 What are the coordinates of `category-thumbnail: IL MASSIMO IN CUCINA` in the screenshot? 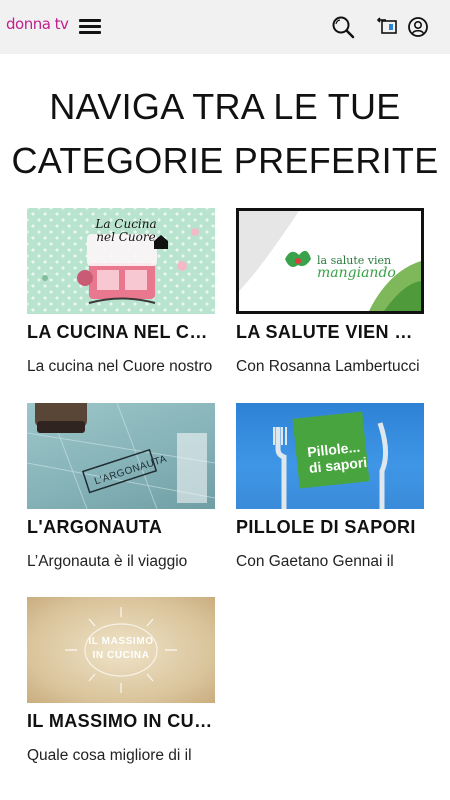 It's located at (121, 650).